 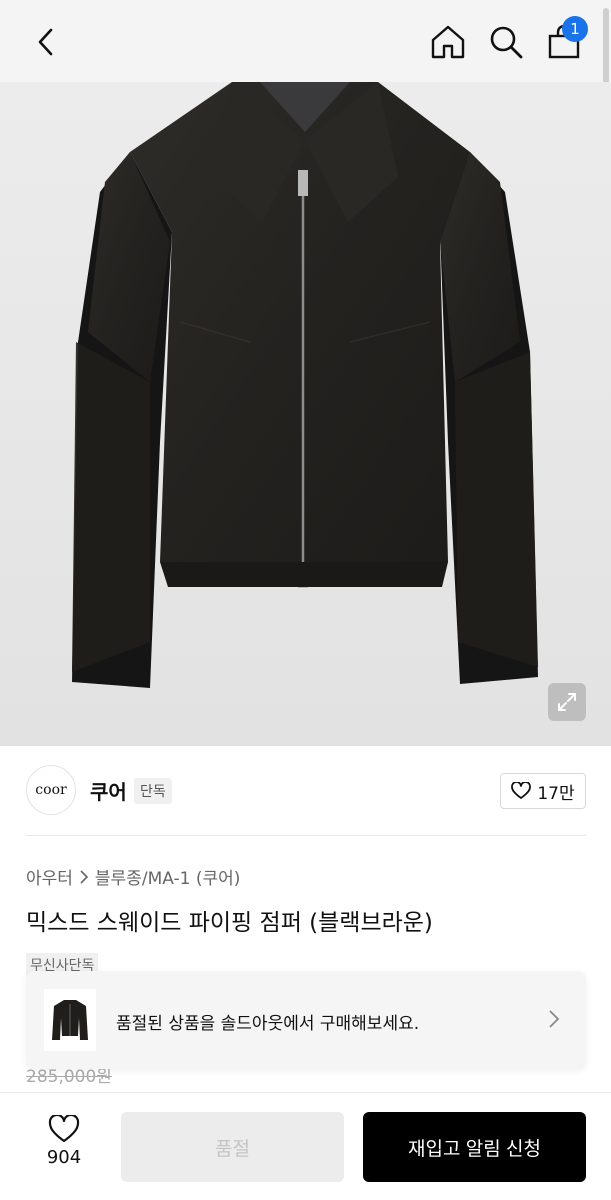 I want to click on restock-alert-button: 재입고 알림 신청, so click(x=474, y=1147).